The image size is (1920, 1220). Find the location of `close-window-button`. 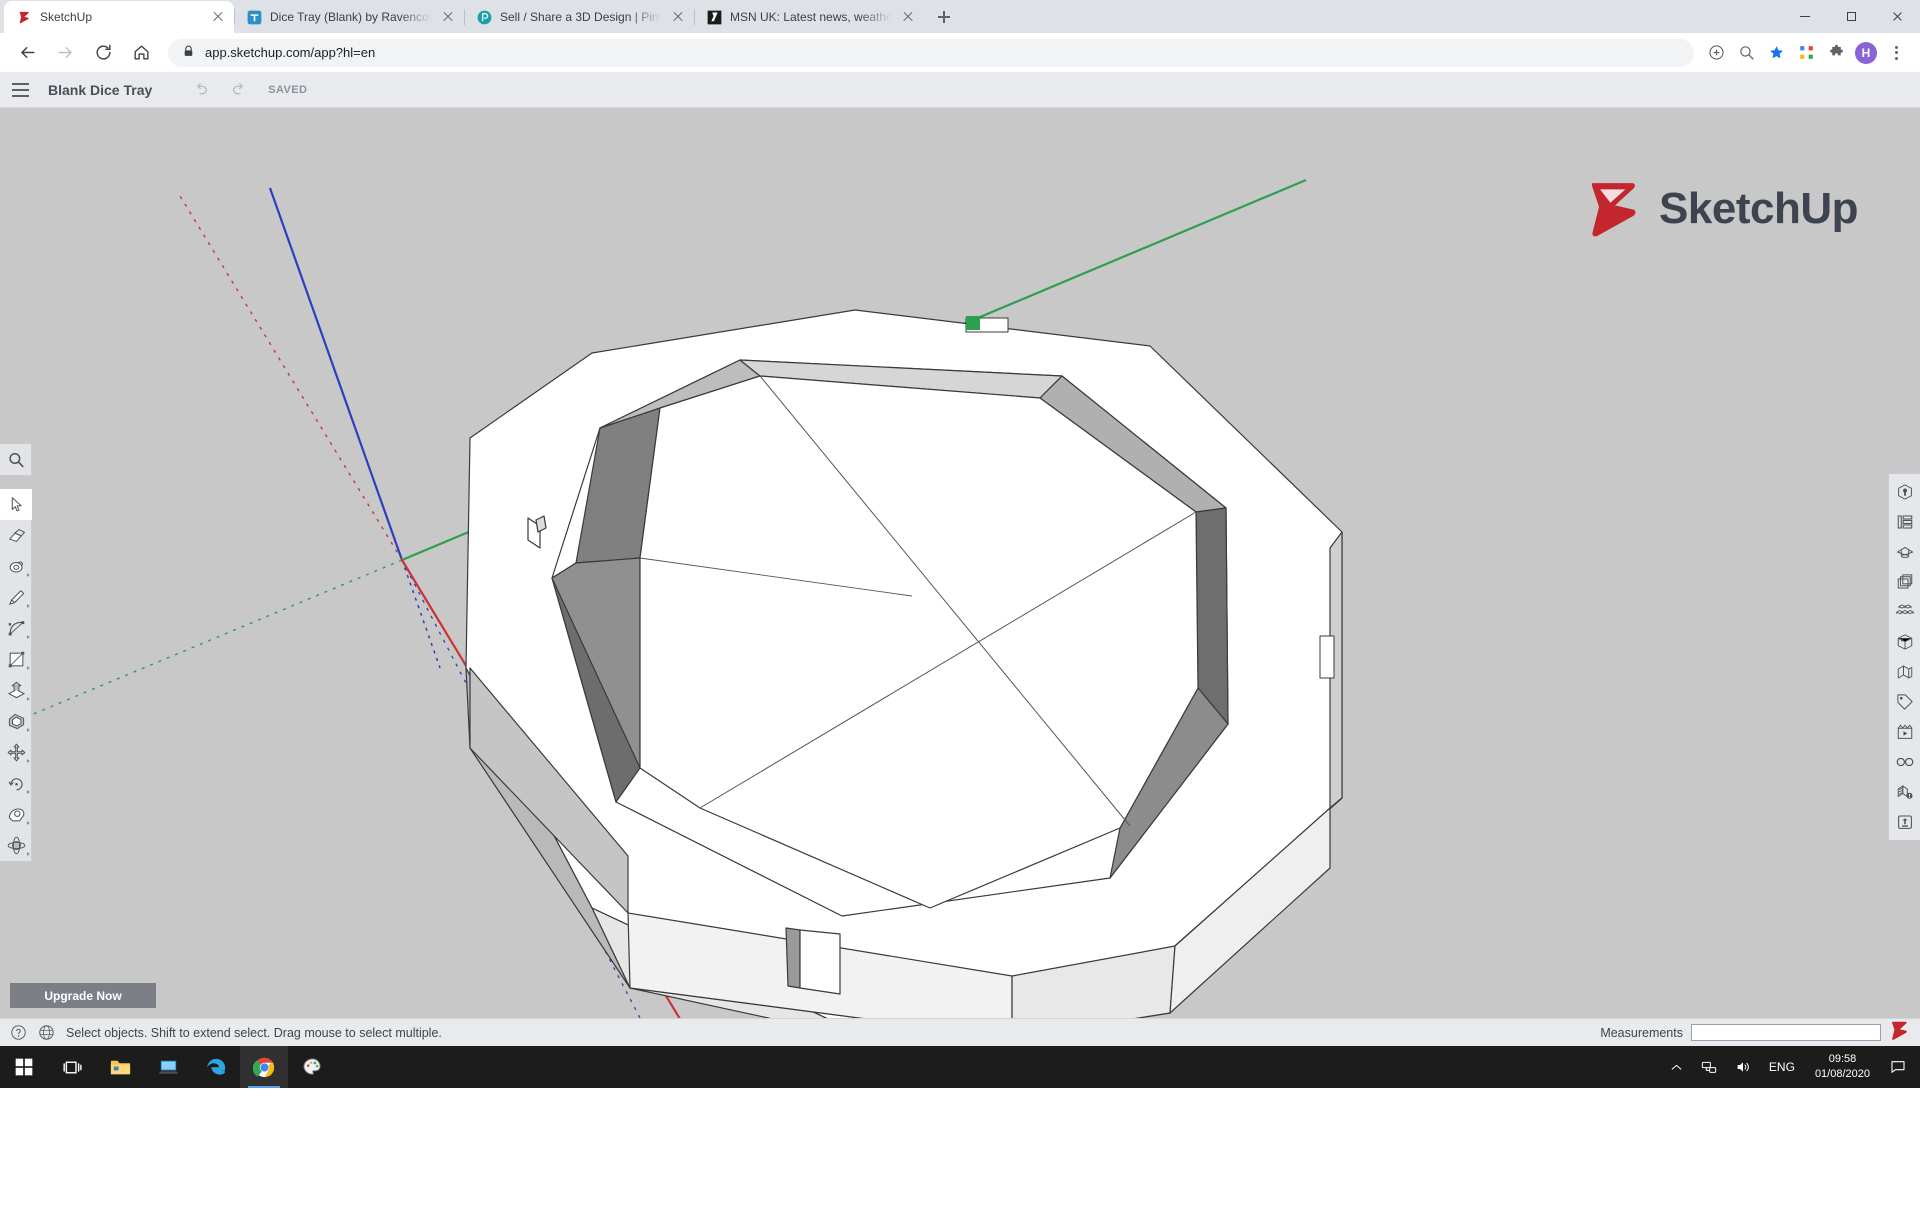

close-window-button is located at coordinates (1897, 16).